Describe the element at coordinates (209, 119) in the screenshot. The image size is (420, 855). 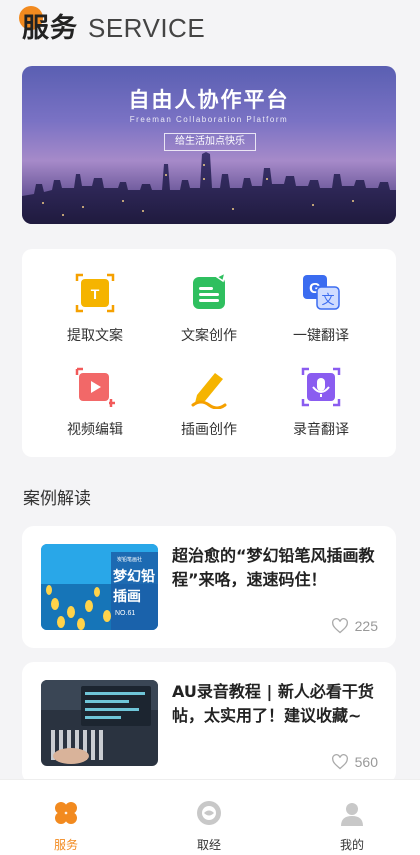
I see `banner-subtitle: Freeman Collaboration Platform` at that location.